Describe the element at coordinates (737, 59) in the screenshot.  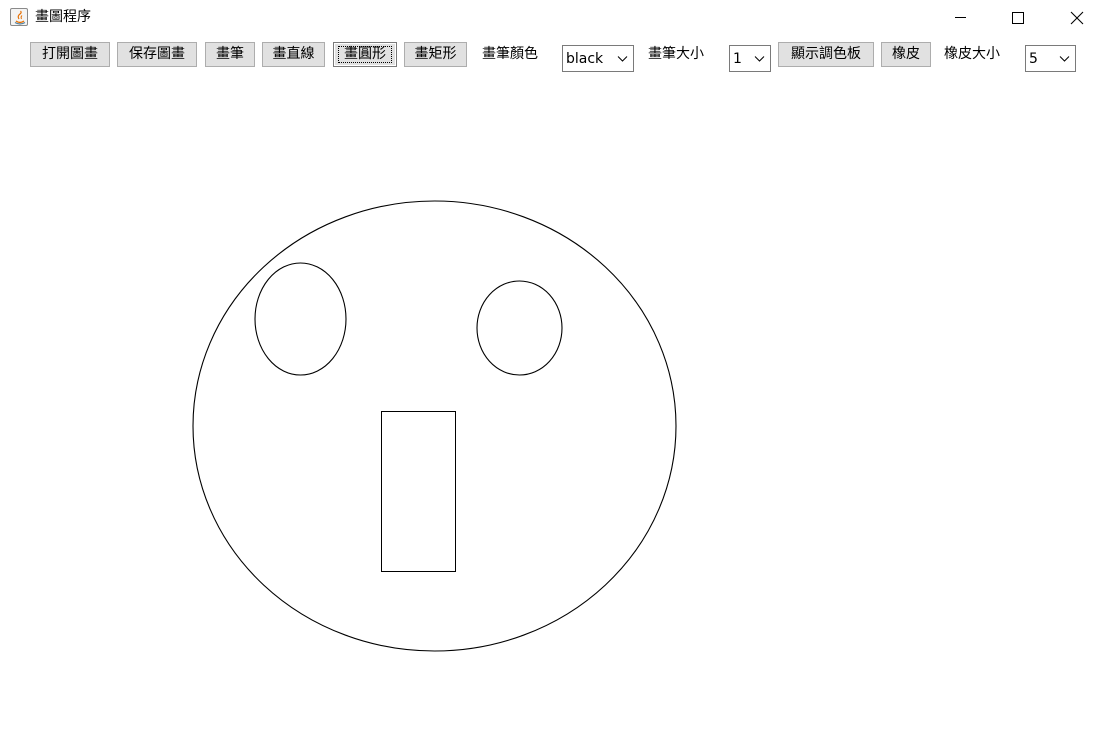
I see `pen-size-value: 1` at that location.